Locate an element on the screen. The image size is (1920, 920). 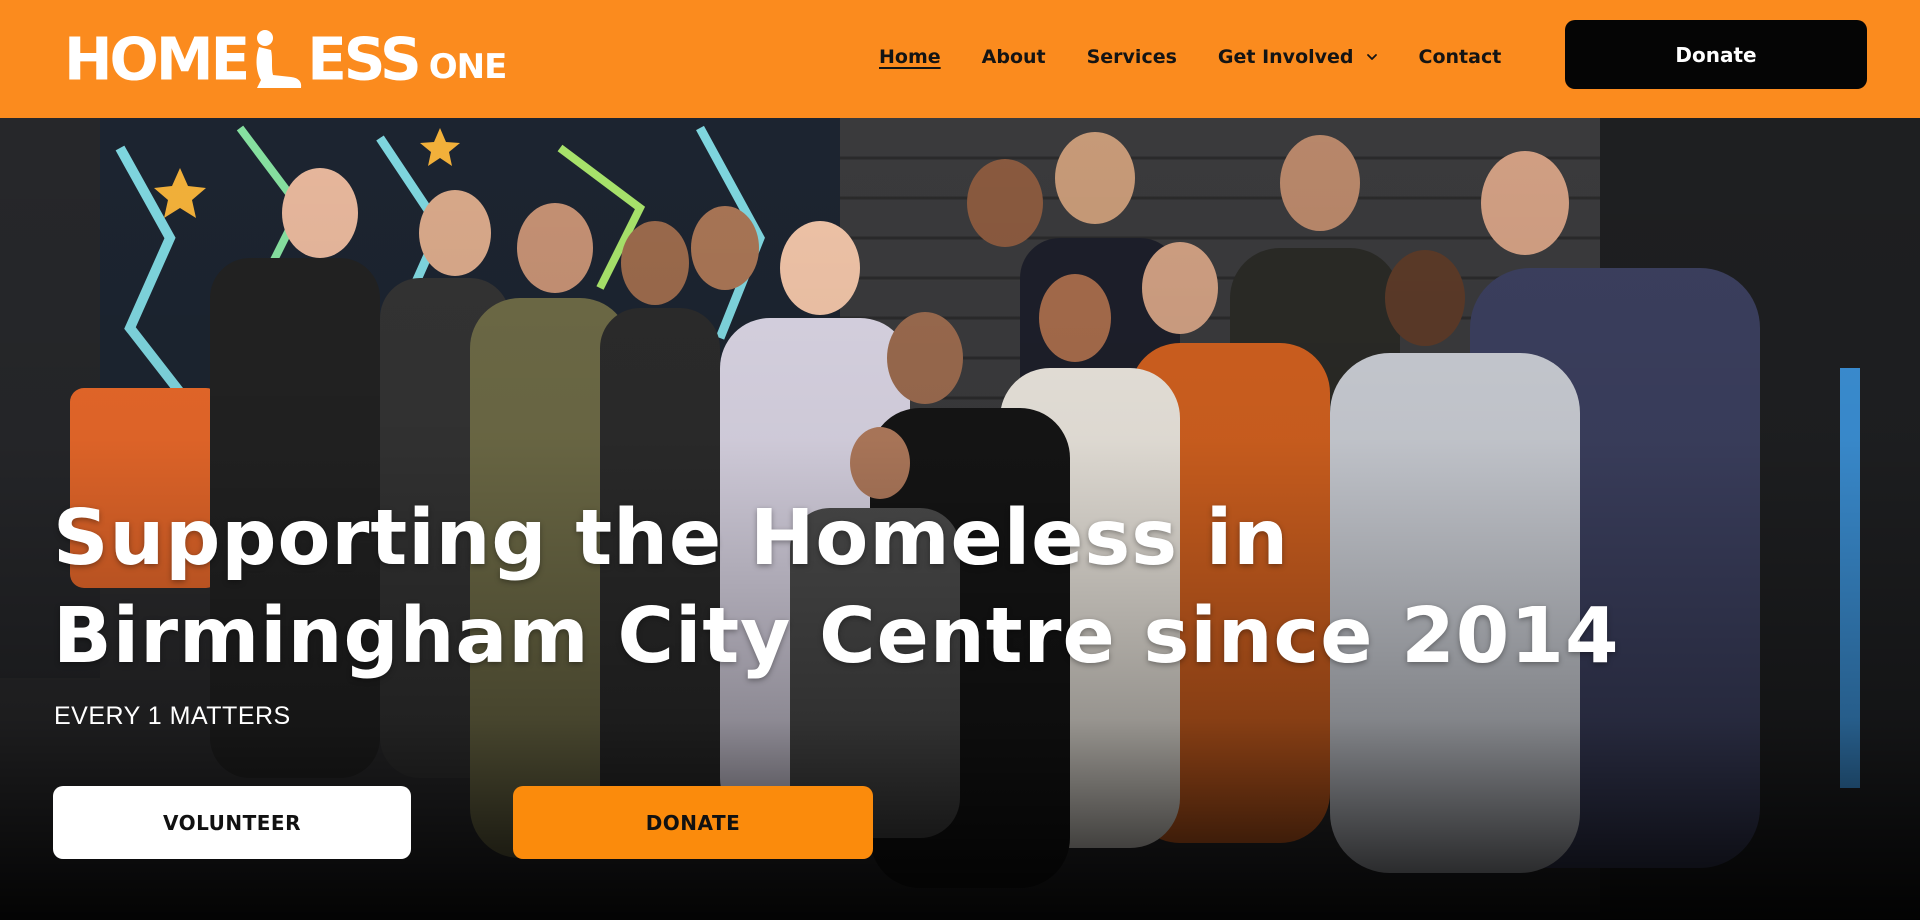
nav-services: Services is located at coordinates (1132, 57).